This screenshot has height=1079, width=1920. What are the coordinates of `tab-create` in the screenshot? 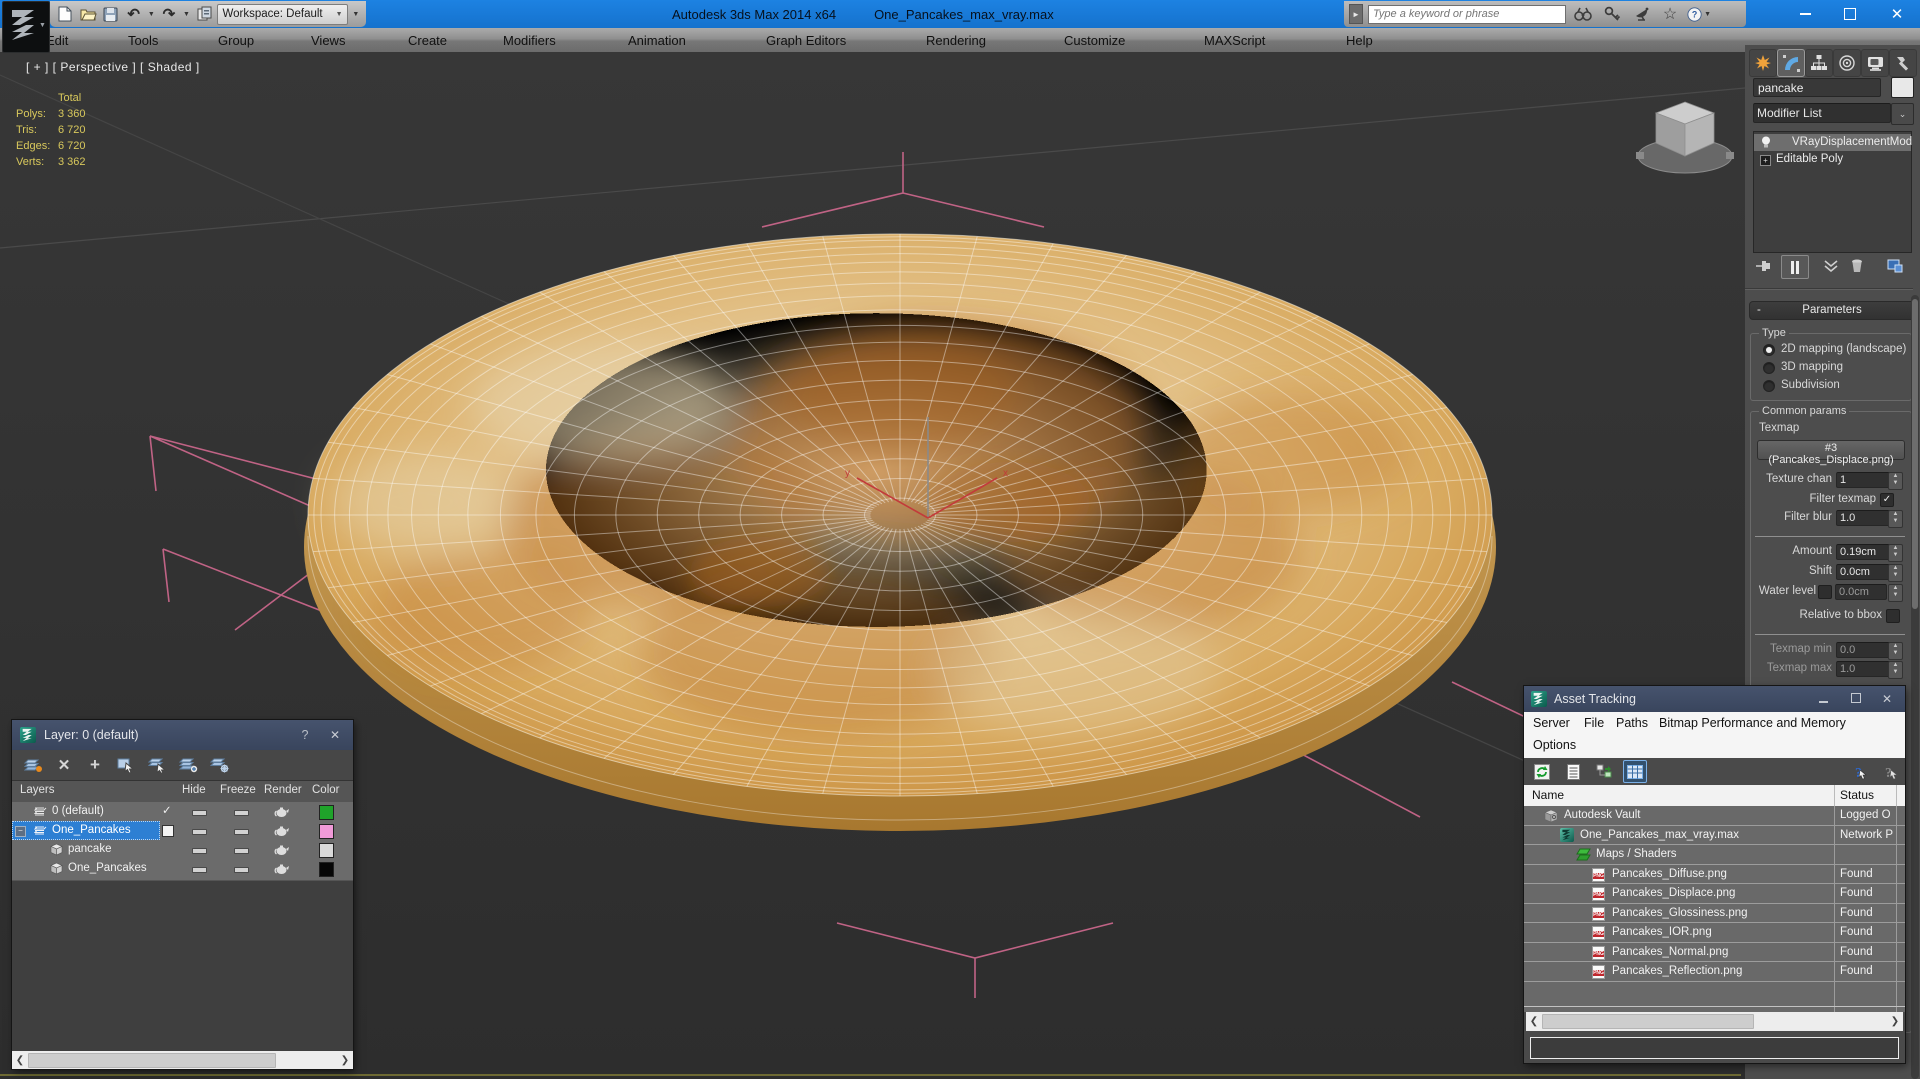 It's located at (1763, 63).